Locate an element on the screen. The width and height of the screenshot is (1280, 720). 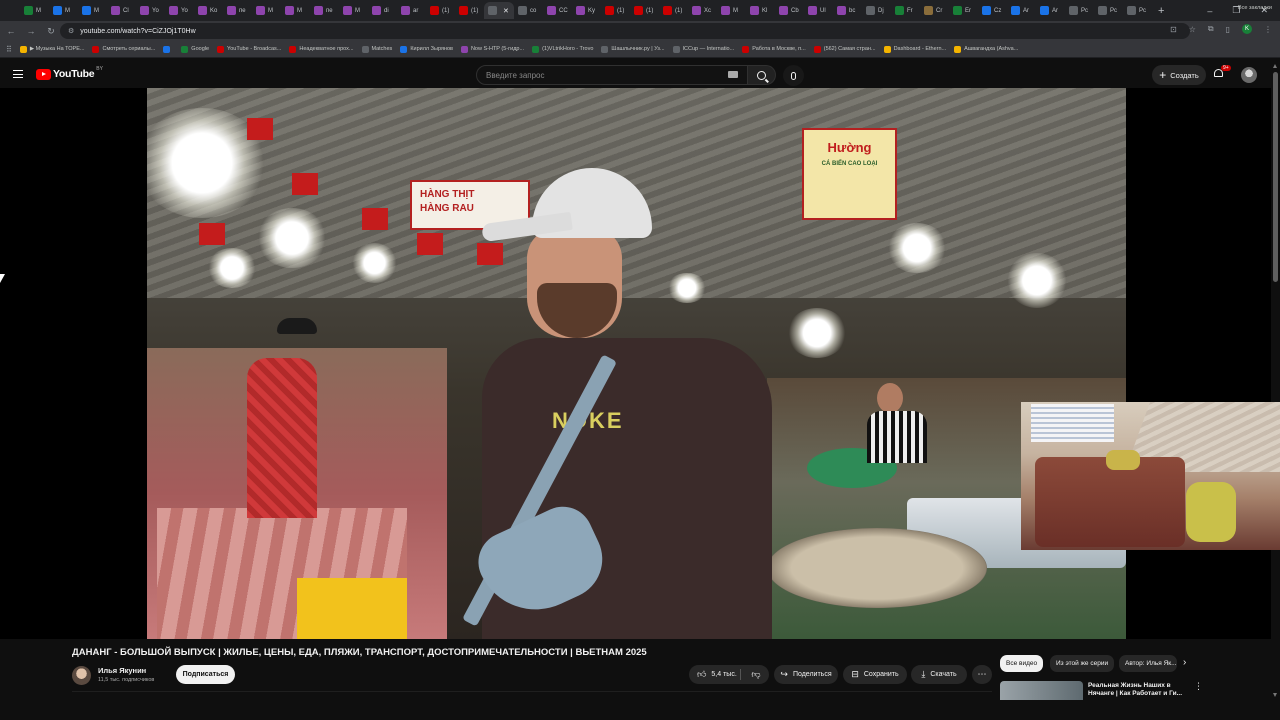
browser-tab: Cz is located at coordinates (992, 10).